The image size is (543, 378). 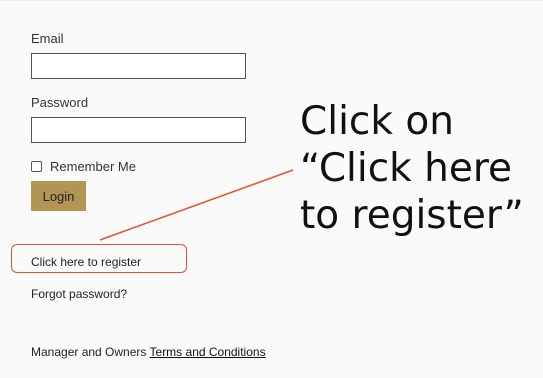 What do you see at coordinates (377, 121) in the screenshot?
I see `annotation-line-1: Click on` at bounding box center [377, 121].